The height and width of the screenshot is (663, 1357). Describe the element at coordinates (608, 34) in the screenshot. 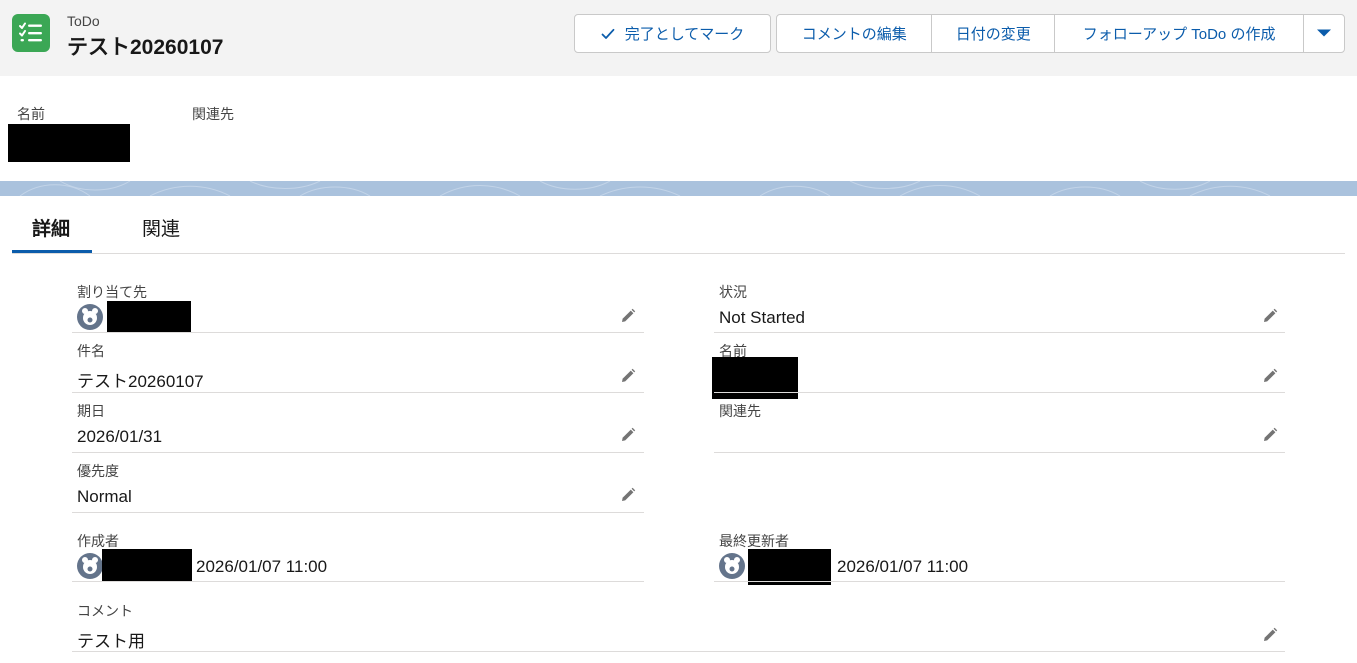

I see `check-icon` at that location.